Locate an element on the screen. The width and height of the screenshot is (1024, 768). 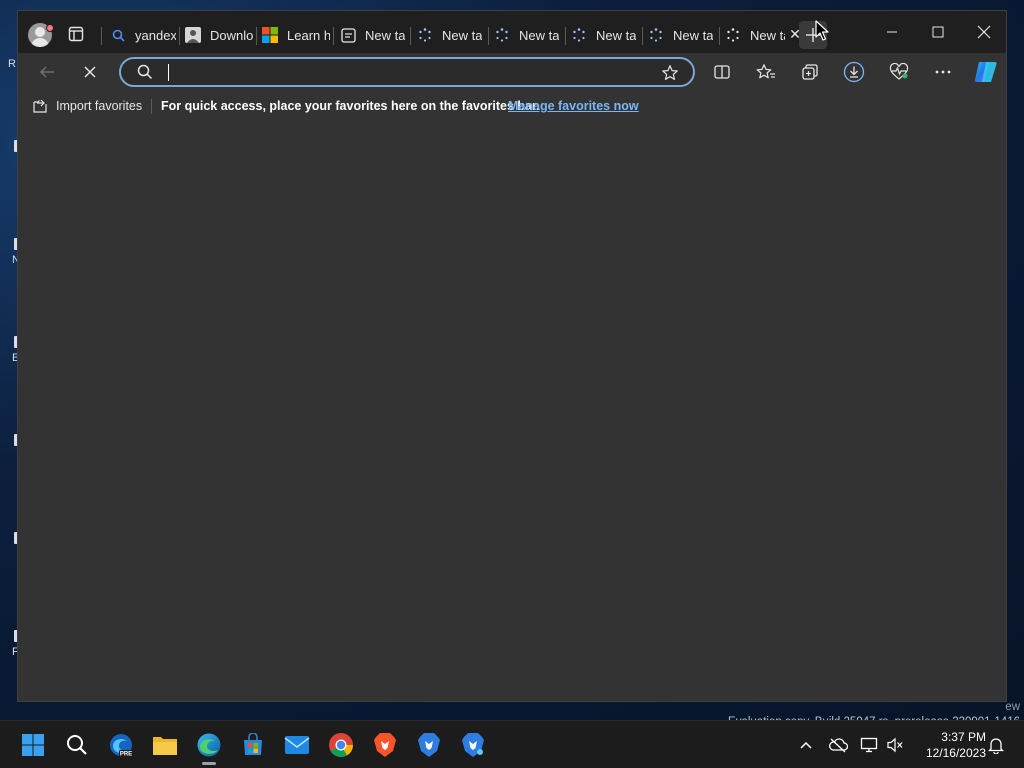
address-bar is located at coordinates (407, 72).